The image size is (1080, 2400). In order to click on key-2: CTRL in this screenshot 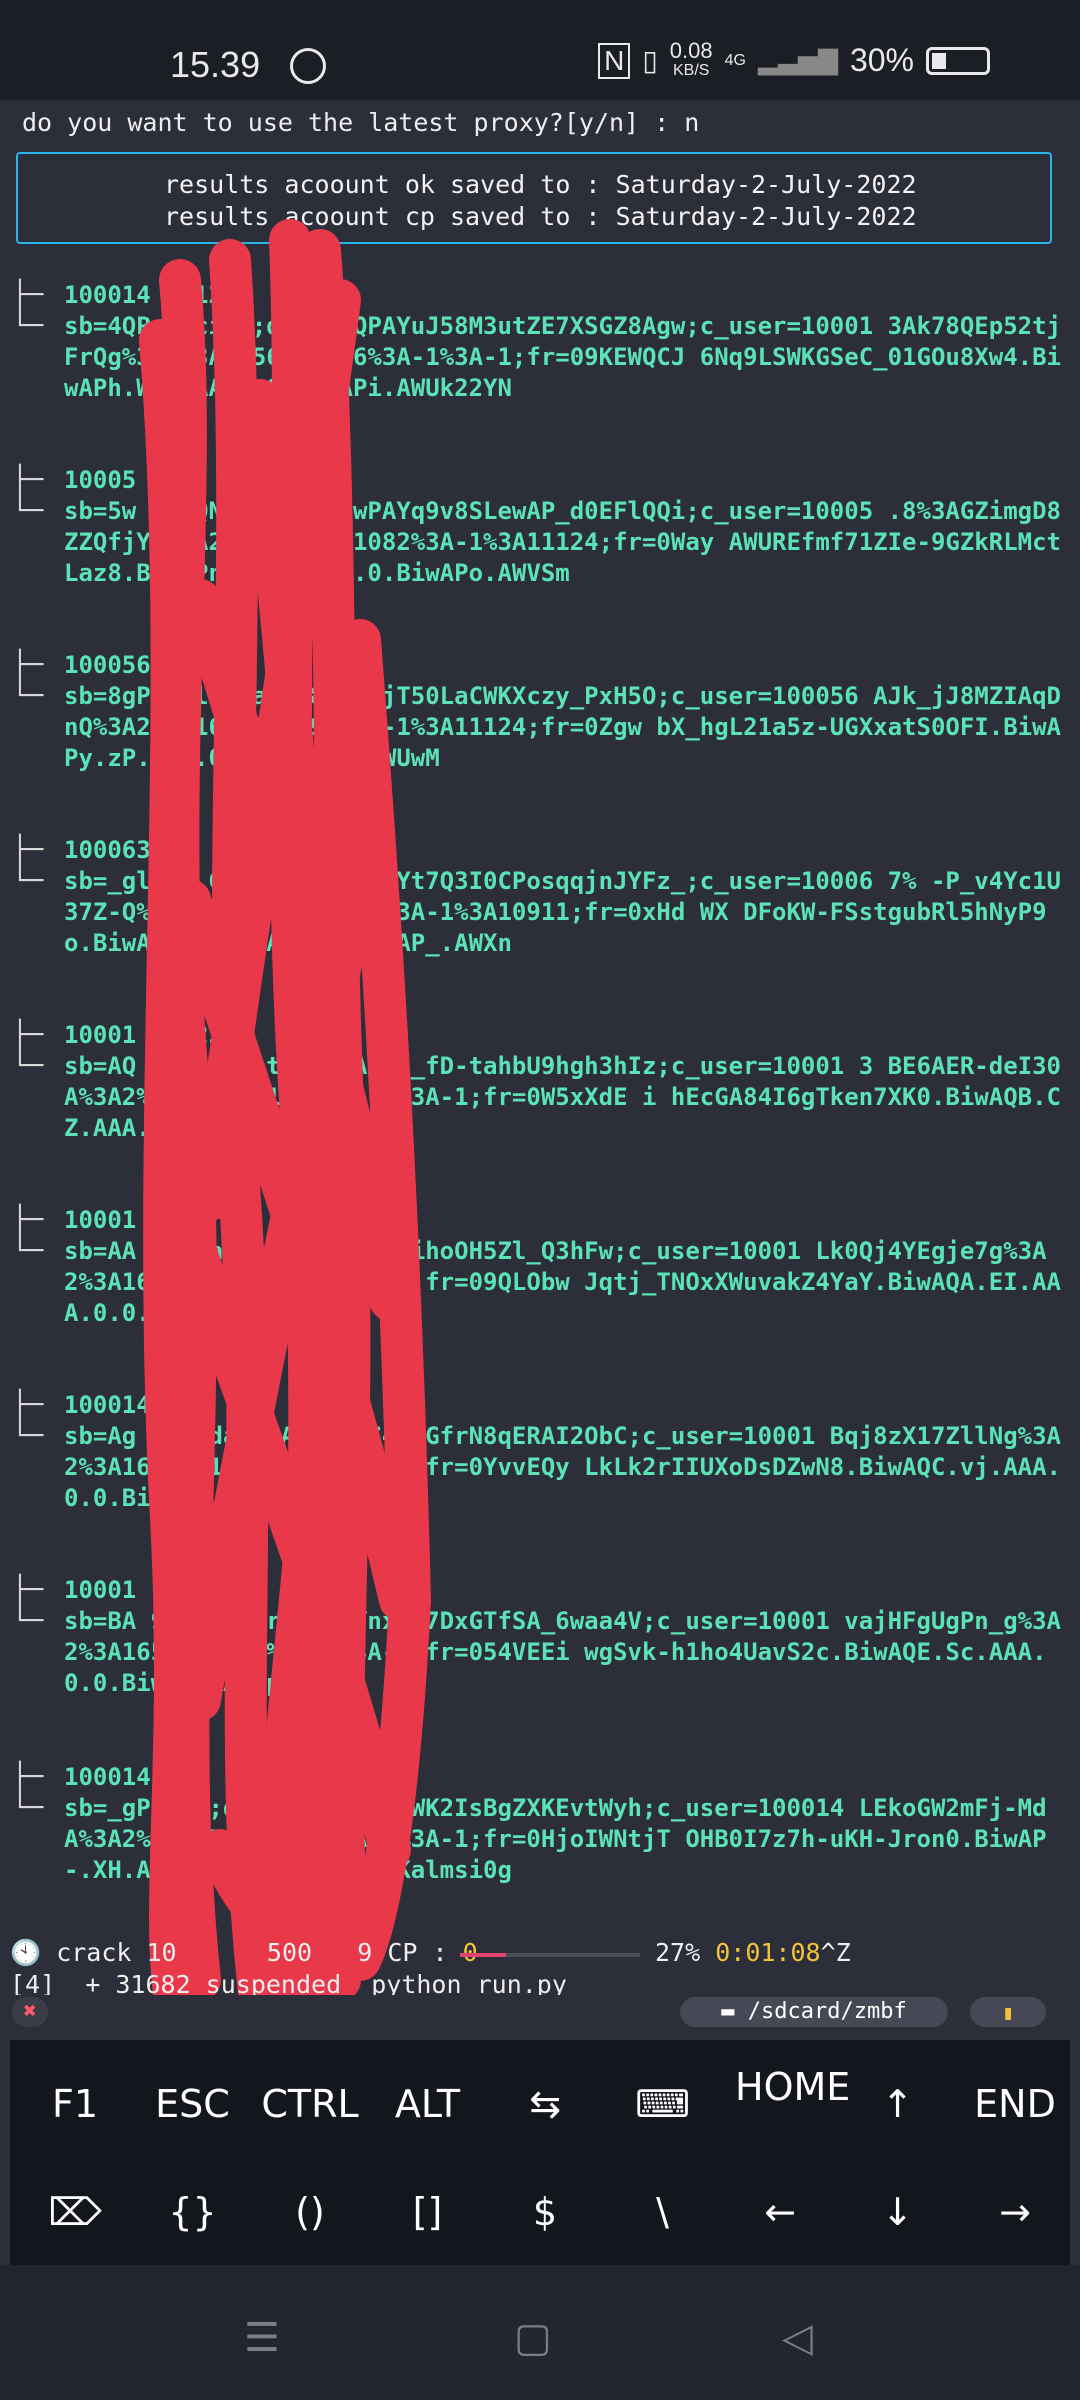, I will do `click(310, 2104)`.